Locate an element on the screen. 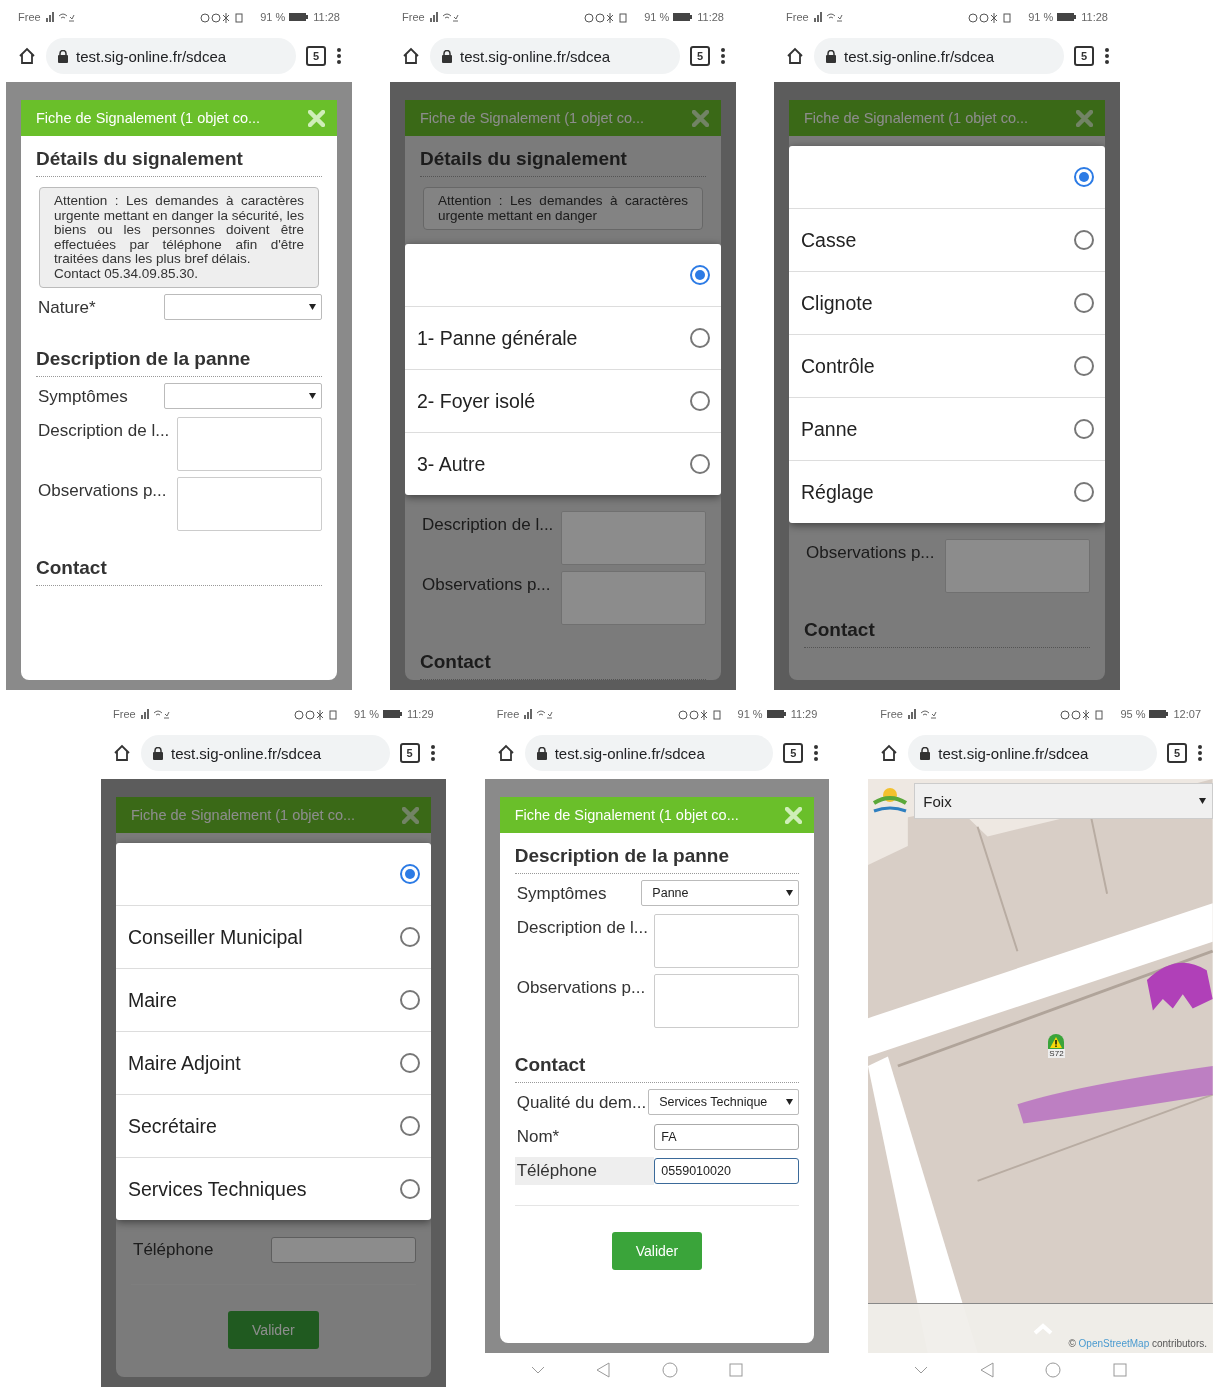  option-item: Services Techniques is located at coordinates (273, 1188).